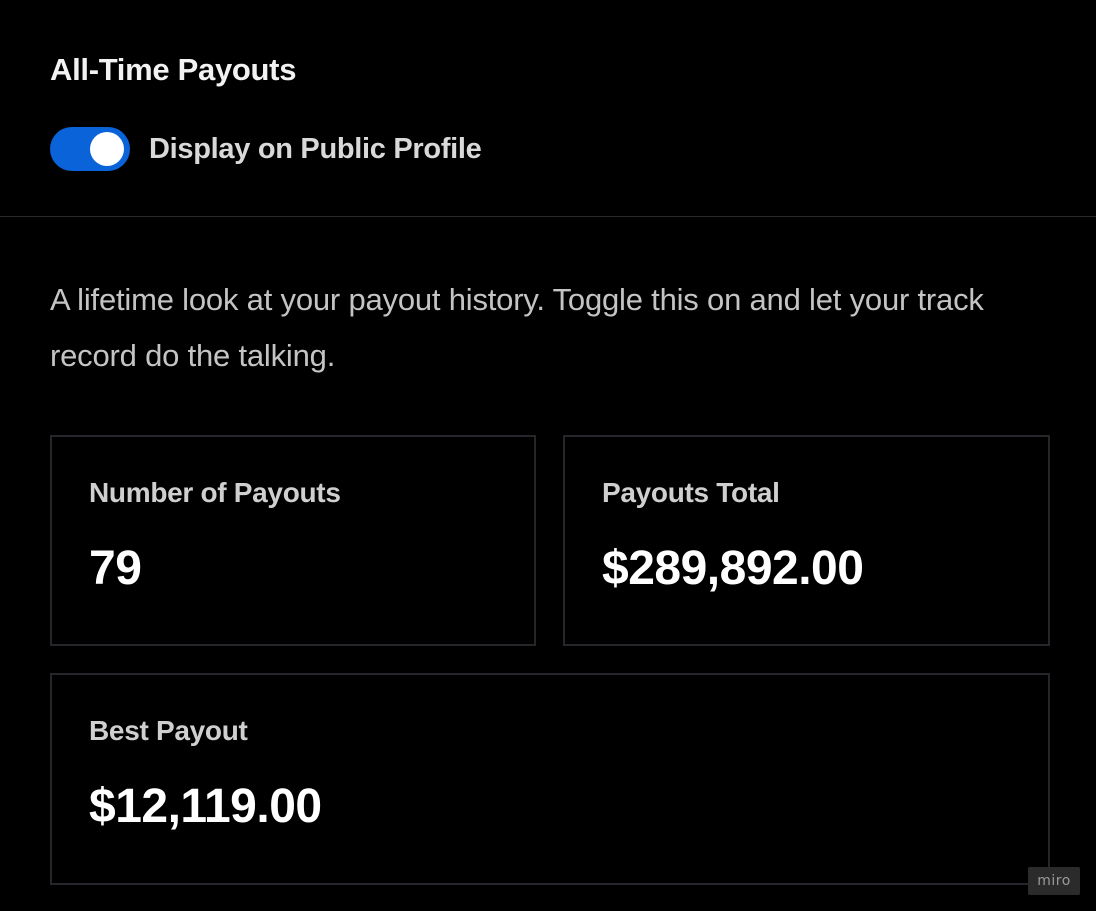 The height and width of the screenshot is (911, 1096). I want to click on best-payout-value: $12,119.00, so click(205, 806).